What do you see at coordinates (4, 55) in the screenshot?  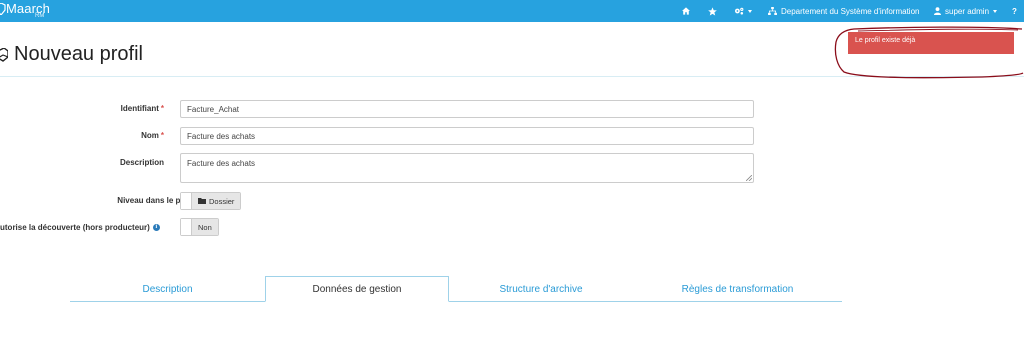 I see `profile-icon` at bounding box center [4, 55].